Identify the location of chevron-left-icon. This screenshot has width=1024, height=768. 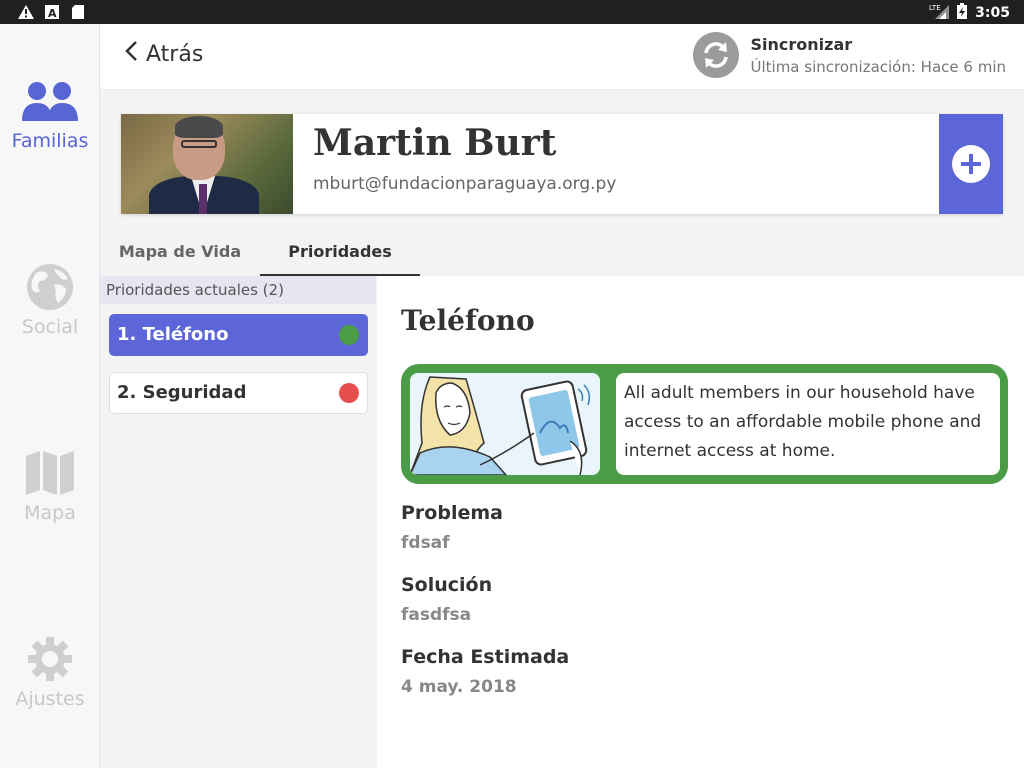
(131, 54).